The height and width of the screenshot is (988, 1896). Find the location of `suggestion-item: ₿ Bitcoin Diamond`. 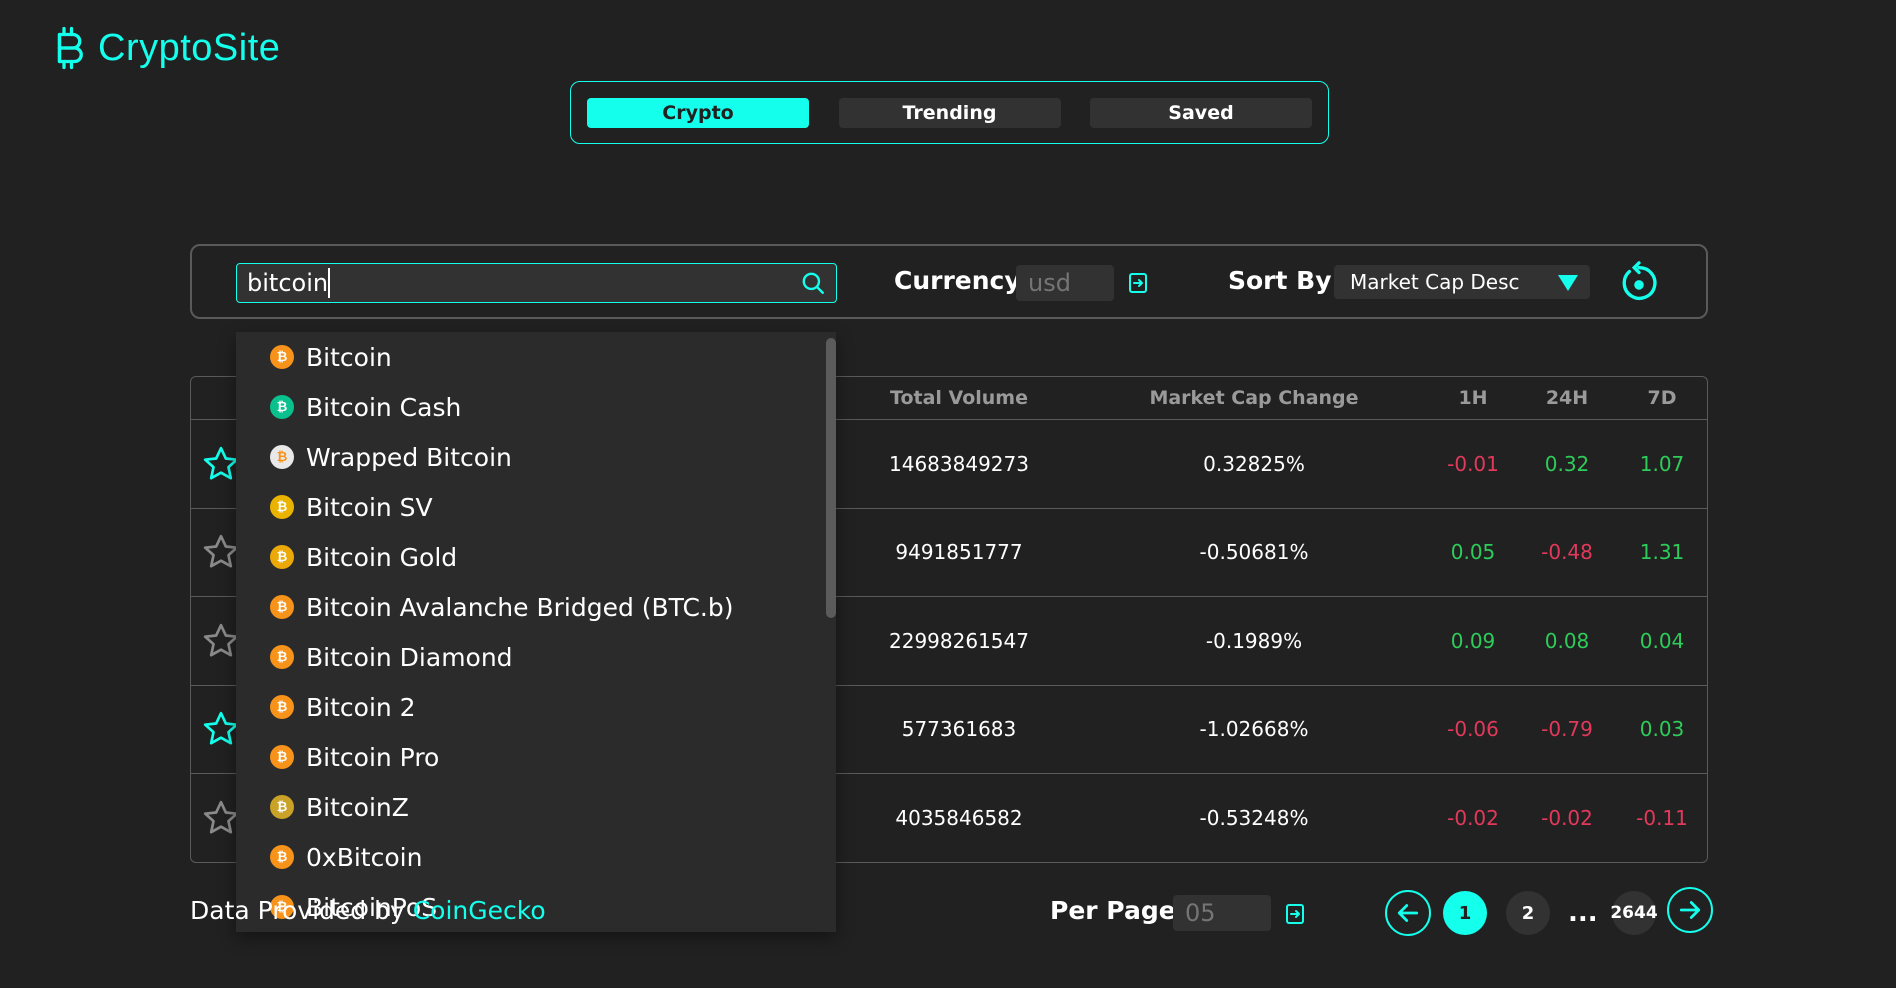

suggestion-item: ₿ Bitcoin Diamond is located at coordinates (536, 657).